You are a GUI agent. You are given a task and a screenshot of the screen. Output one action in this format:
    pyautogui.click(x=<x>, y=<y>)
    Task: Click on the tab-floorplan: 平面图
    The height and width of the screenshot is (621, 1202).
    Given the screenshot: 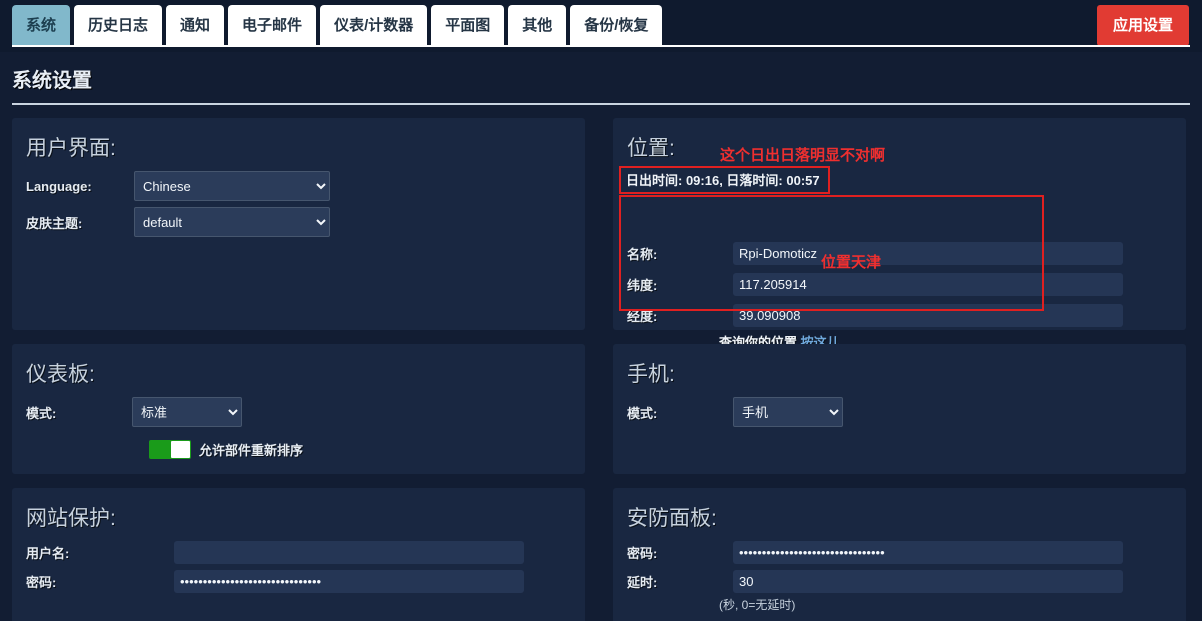 What is the action you would take?
    pyautogui.click(x=468, y=25)
    